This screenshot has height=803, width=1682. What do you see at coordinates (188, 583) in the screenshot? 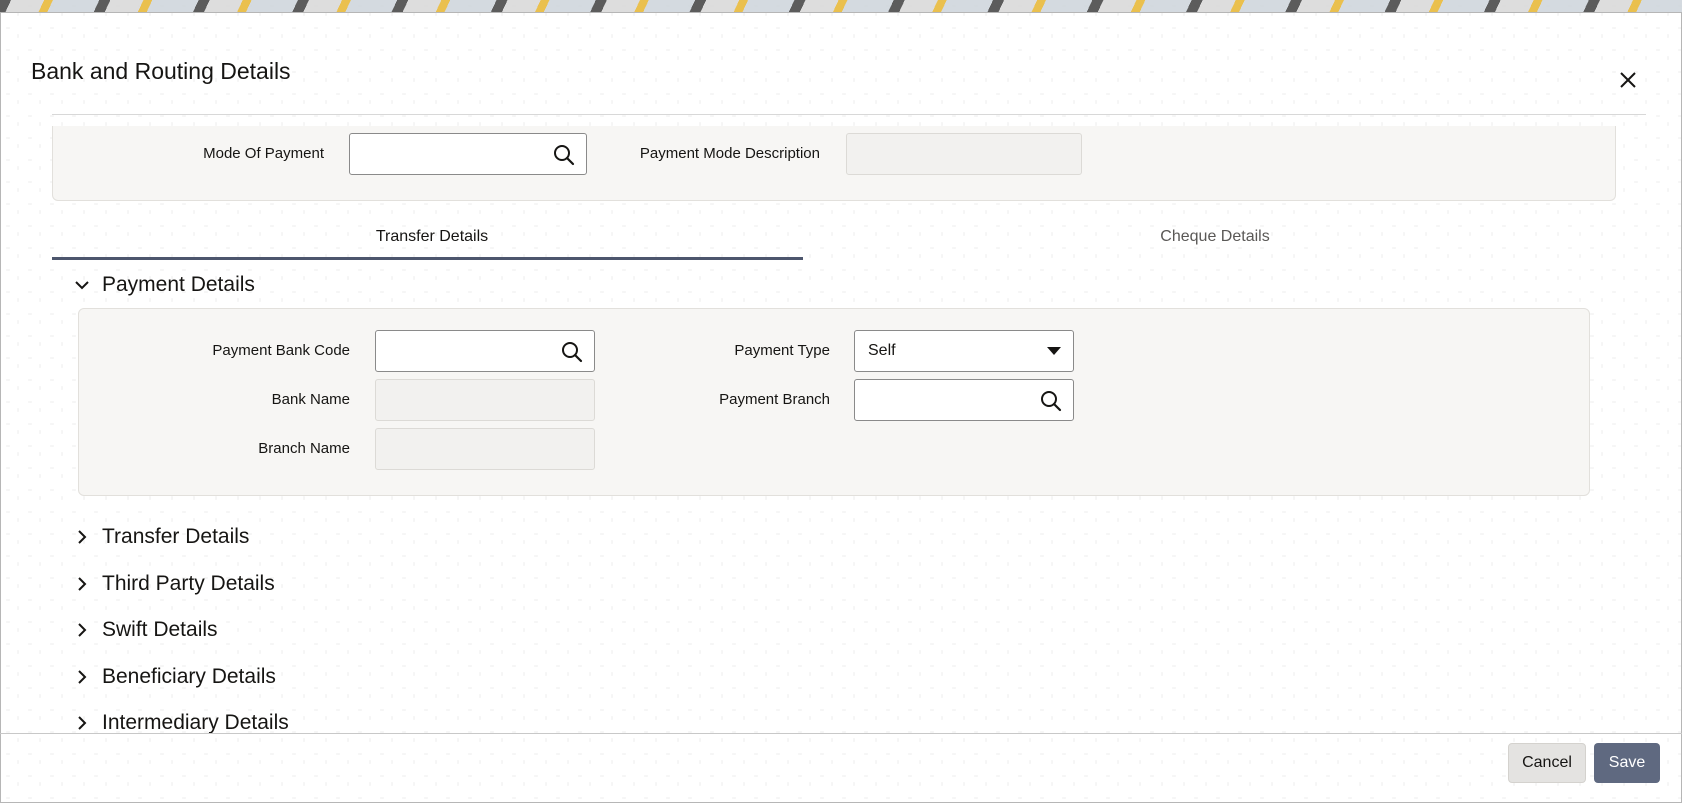
I see `section-title: Third Party Details` at bounding box center [188, 583].